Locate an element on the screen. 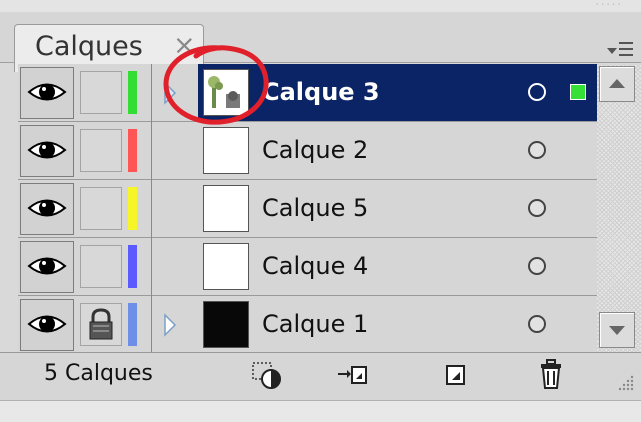 The height and width of the screenshot is (422, 641). red-annotation-circle is located at coordinates (216, 85).